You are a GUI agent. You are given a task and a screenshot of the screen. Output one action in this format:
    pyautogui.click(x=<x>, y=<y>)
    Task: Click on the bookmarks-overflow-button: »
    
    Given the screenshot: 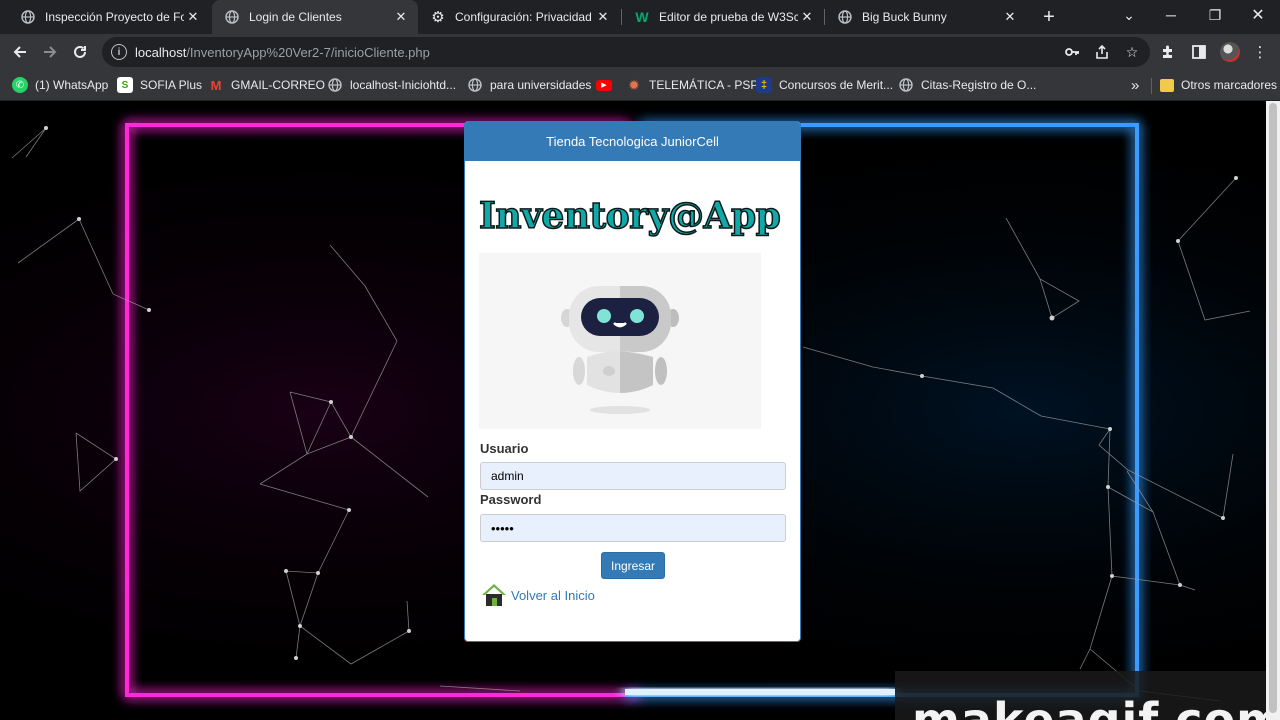 What is the action you would take?
    pyautogui.click(x=1135, y=85)
    